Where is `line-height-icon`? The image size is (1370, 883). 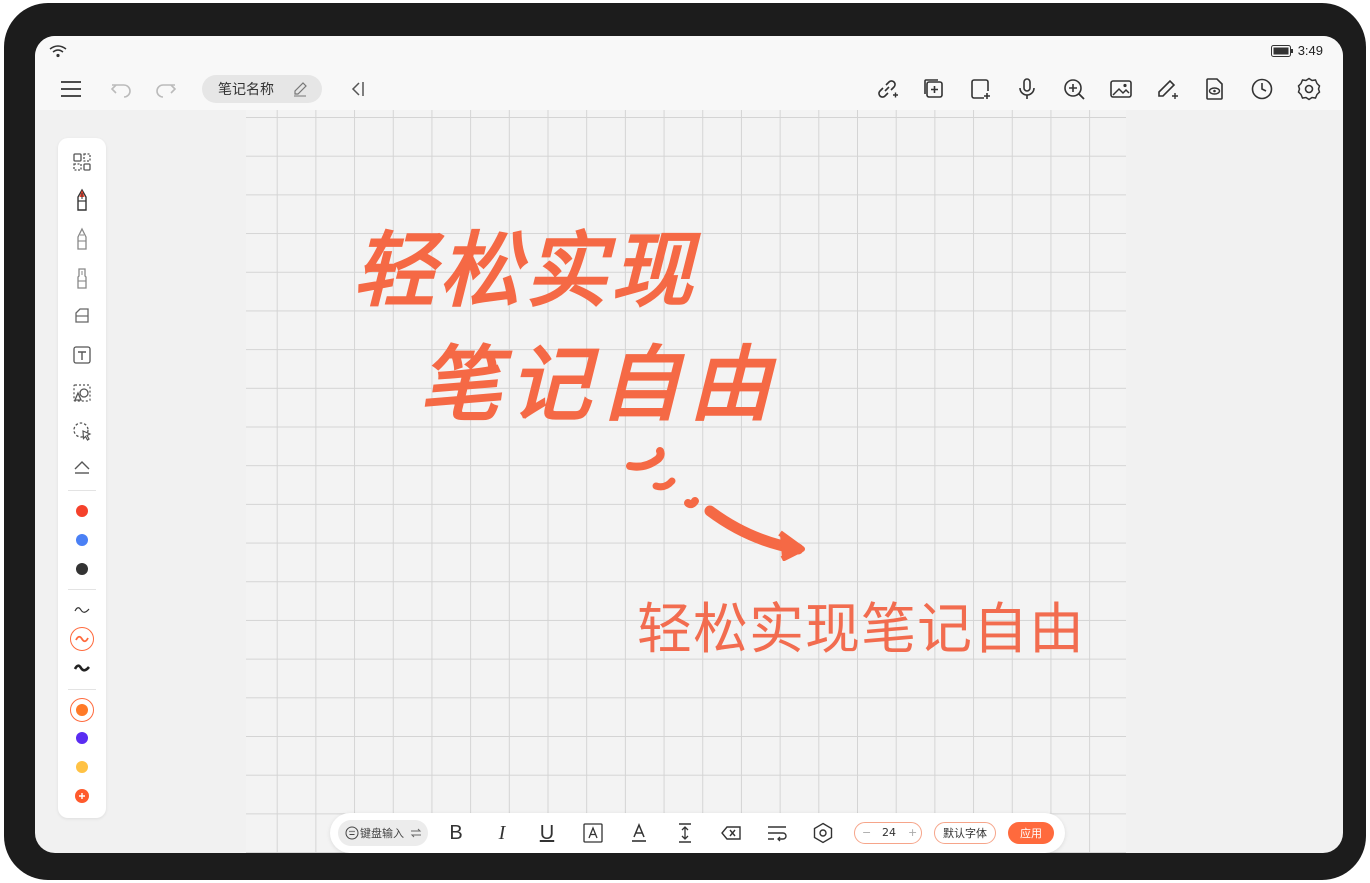
line-height-icon is located at coordinates (685, 833).